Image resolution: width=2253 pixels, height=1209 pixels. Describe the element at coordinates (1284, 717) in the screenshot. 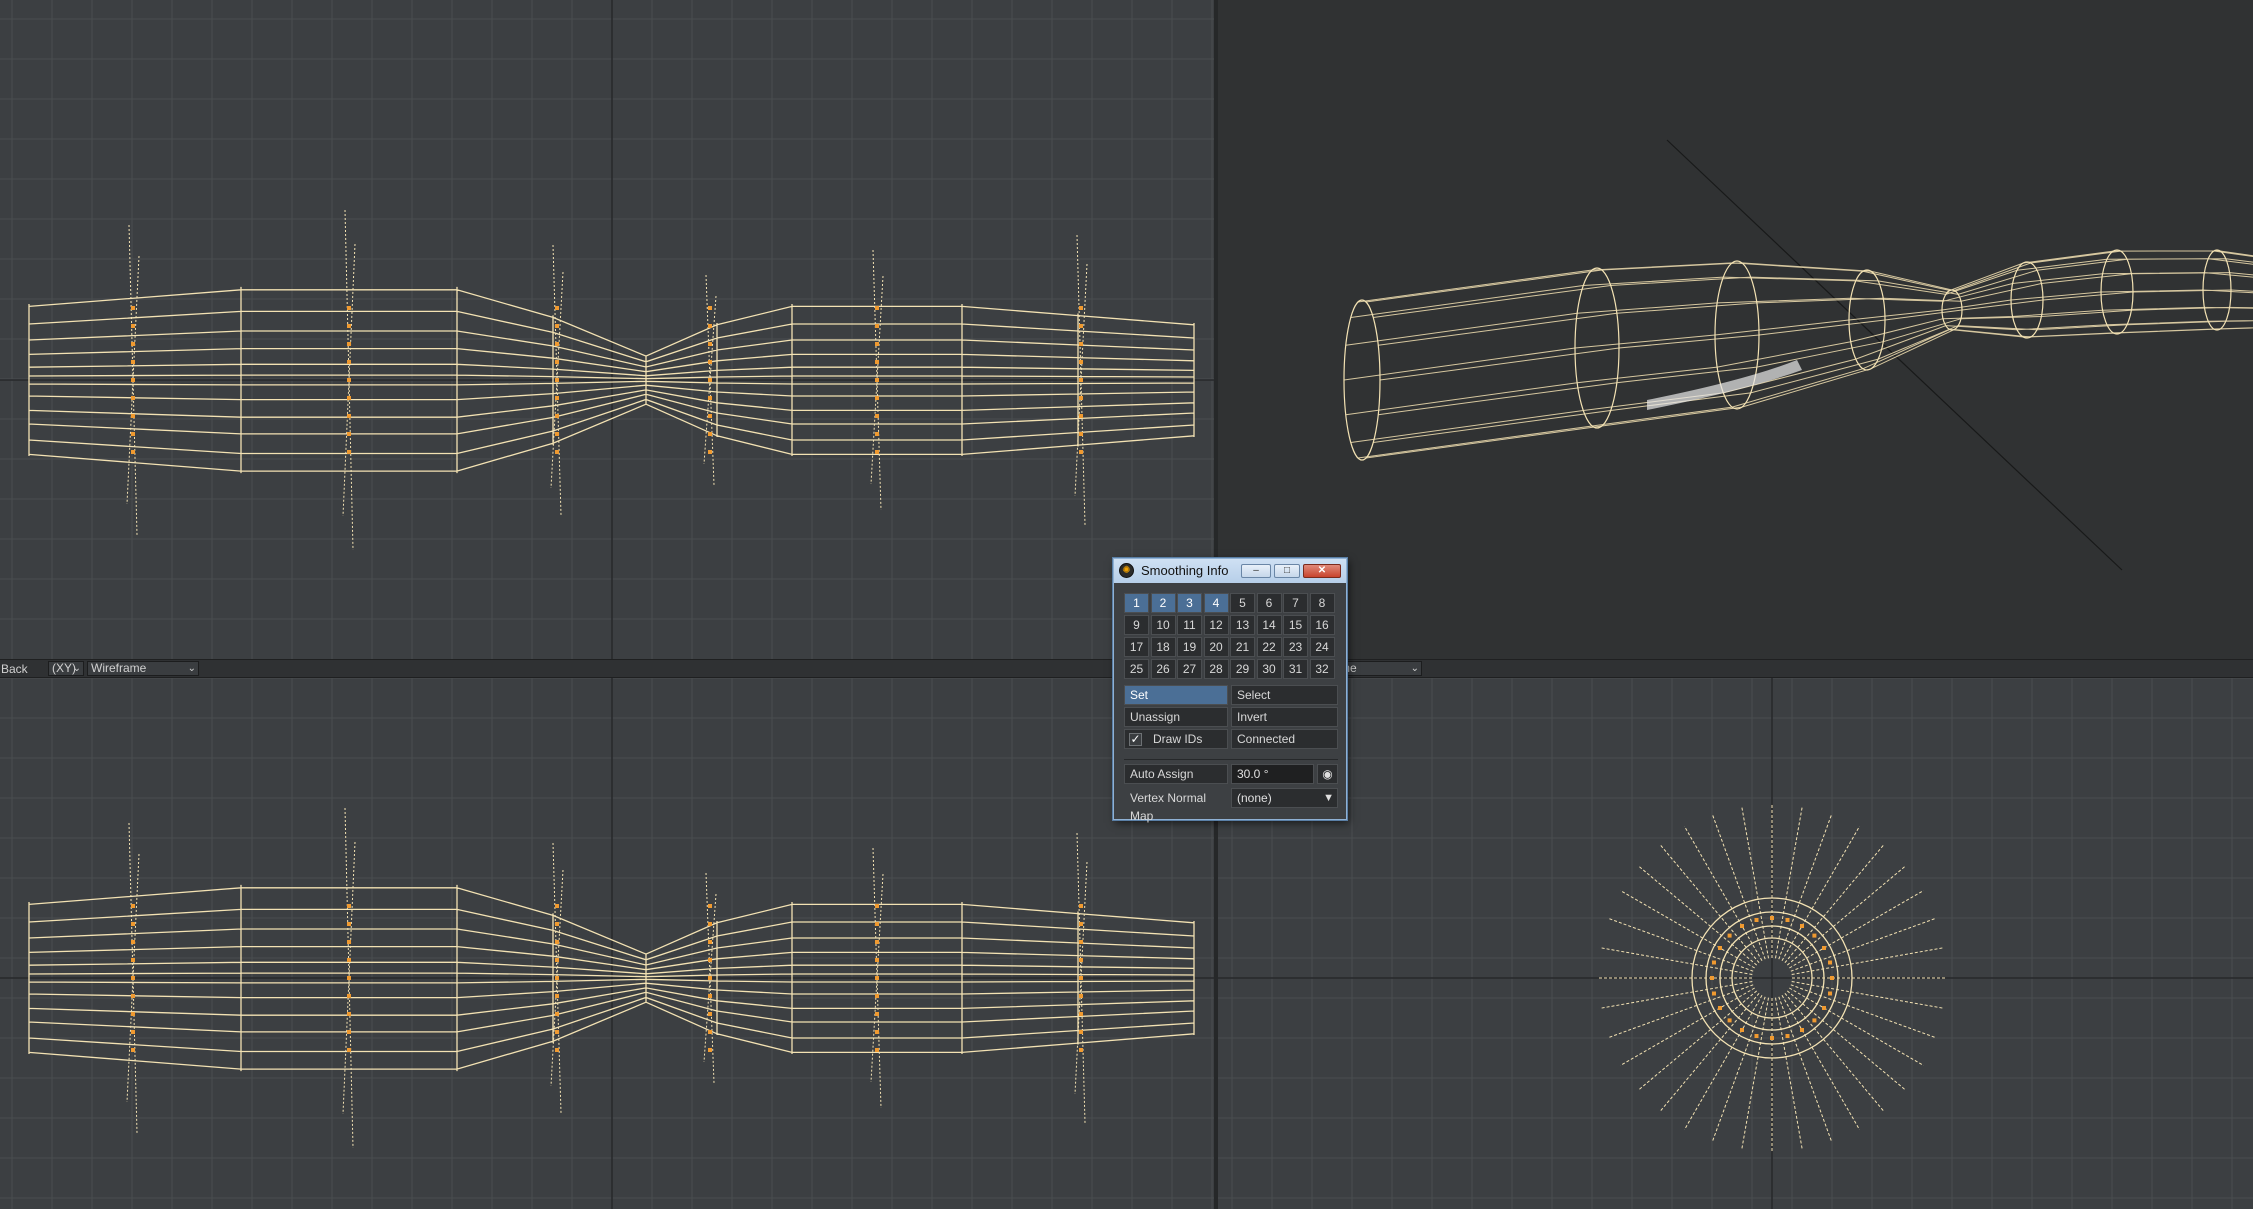

I see `invert-button: Invert` at that location.